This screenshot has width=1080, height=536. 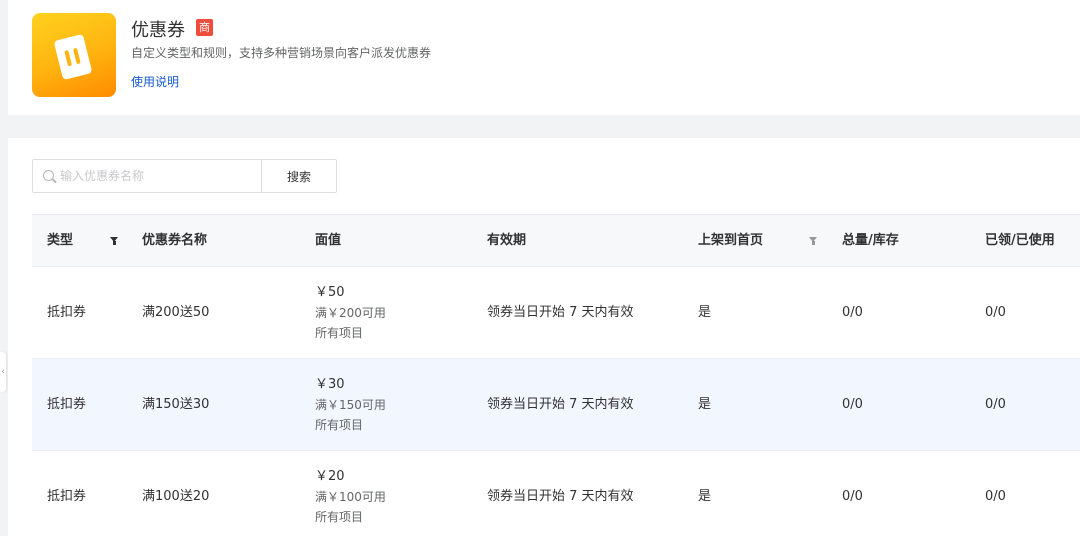 I want to click on coupon-amount: ￥50, so click(x=330, y=292).